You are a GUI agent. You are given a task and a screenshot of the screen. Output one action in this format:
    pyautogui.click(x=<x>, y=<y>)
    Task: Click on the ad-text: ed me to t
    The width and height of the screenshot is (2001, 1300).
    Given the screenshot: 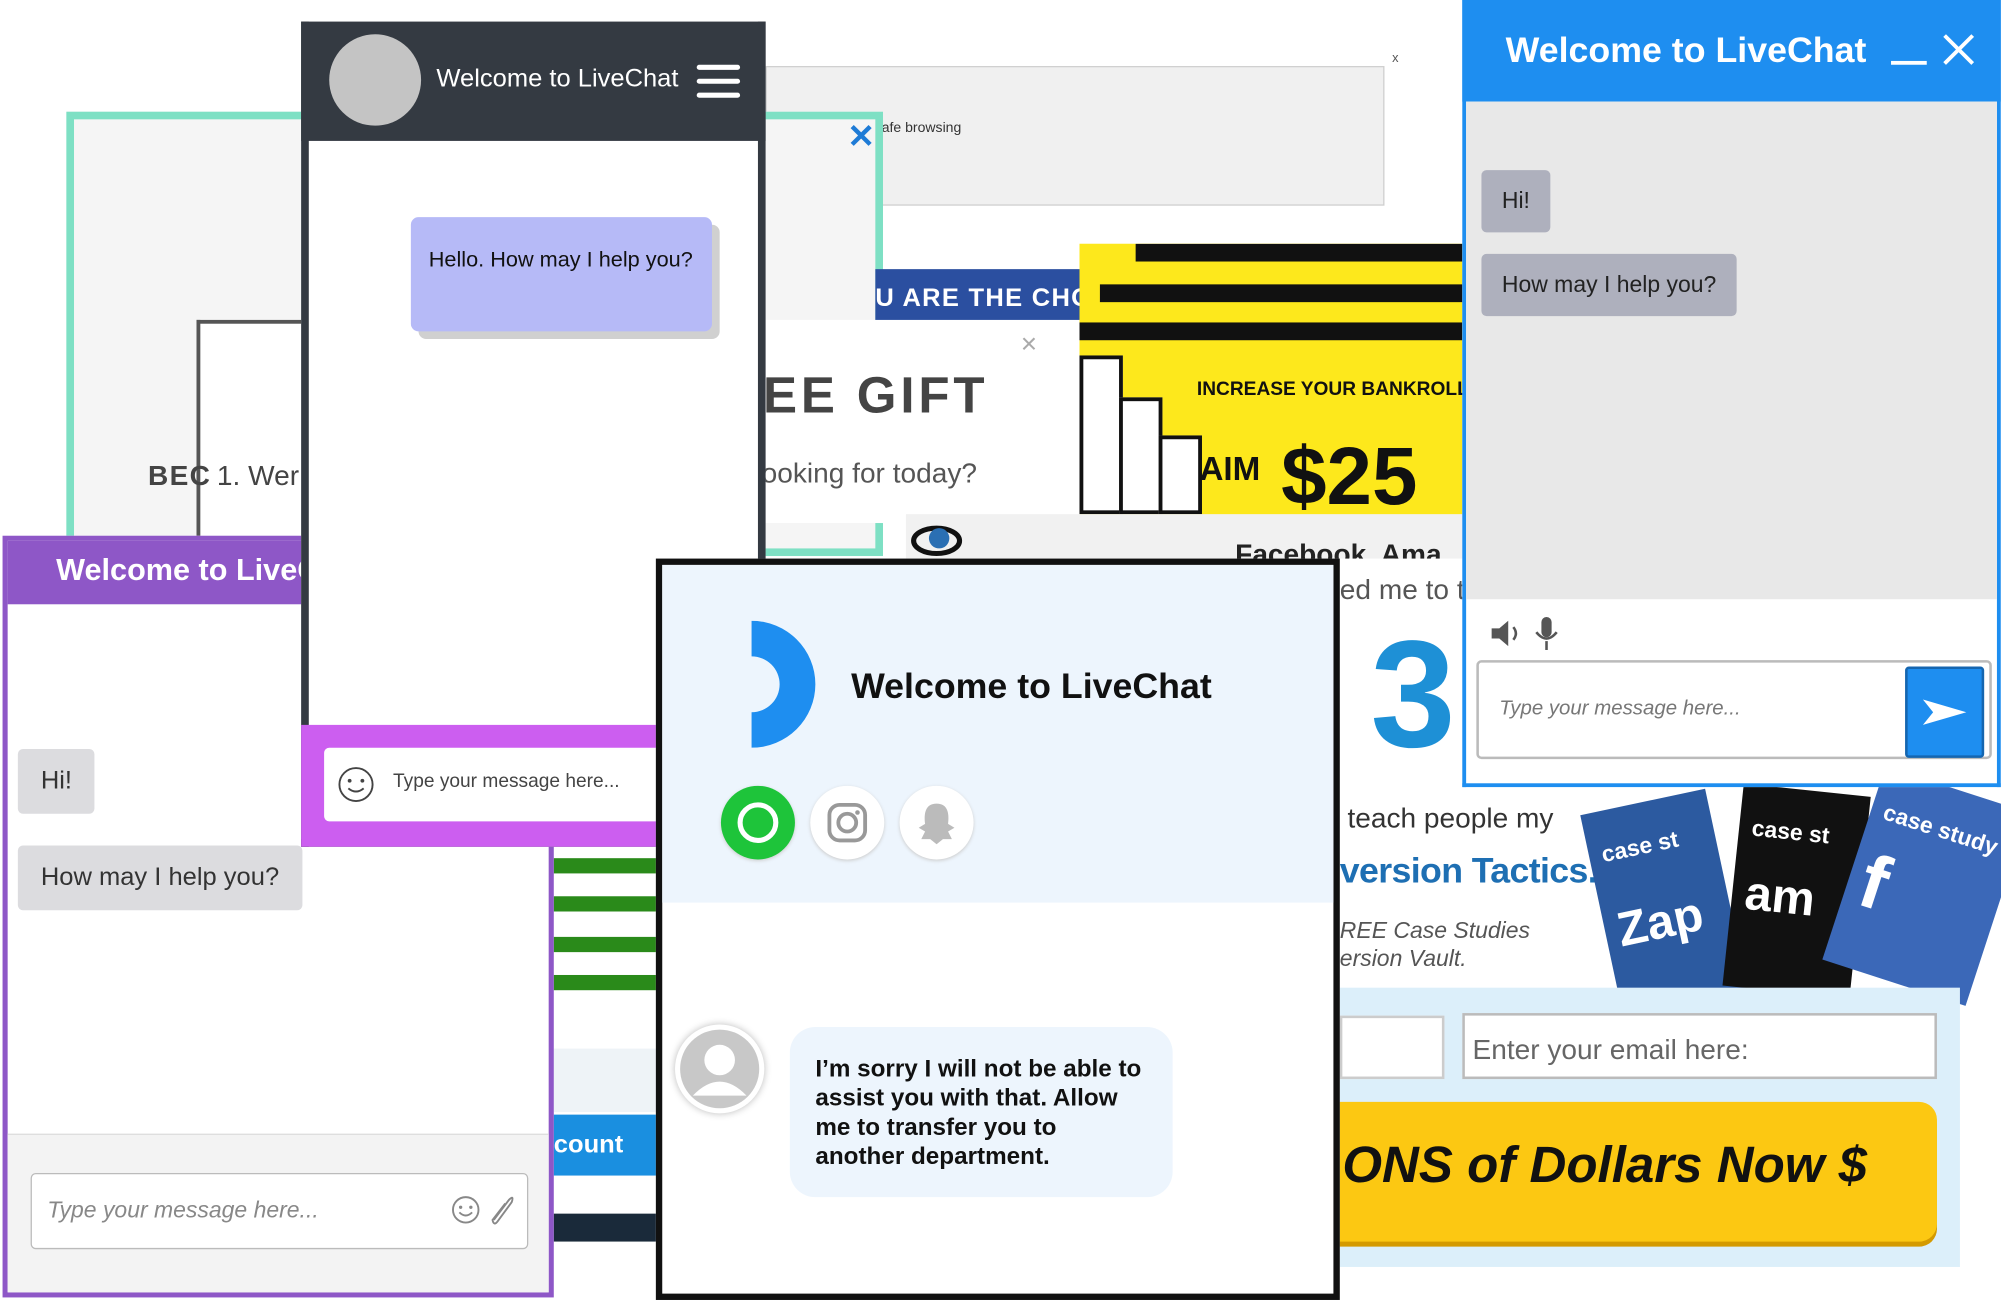 What is the action you would take?
    pyautogui.click(x=1402, y=589)
    